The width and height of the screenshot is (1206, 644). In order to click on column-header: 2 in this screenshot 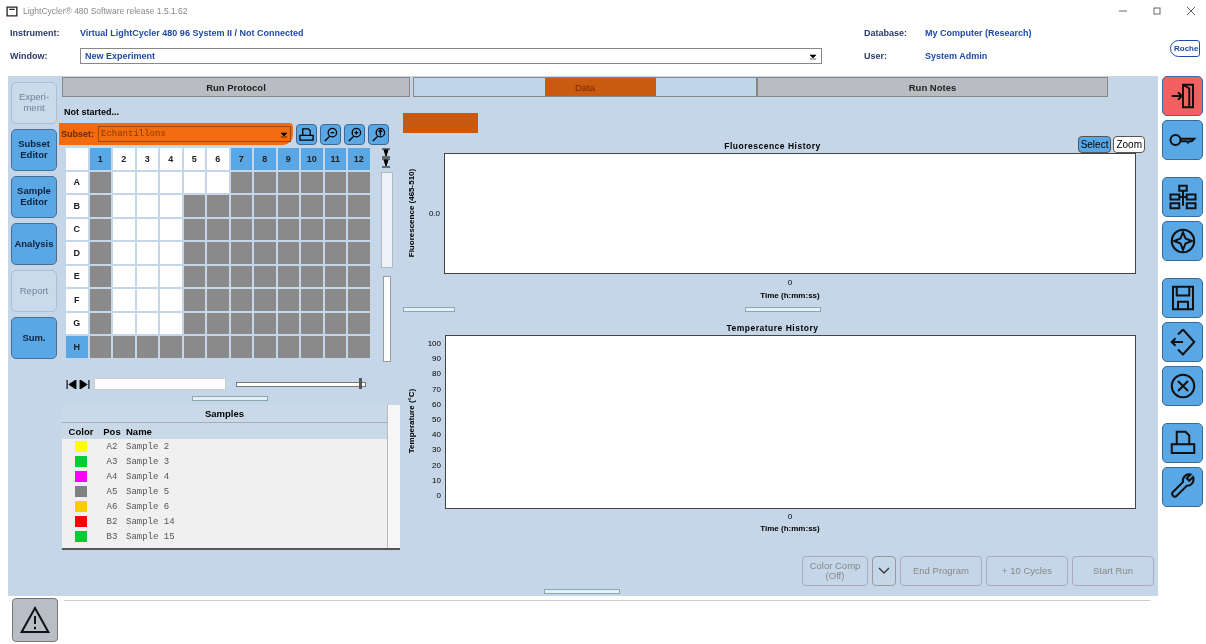, I will do `click(124, 159)`.